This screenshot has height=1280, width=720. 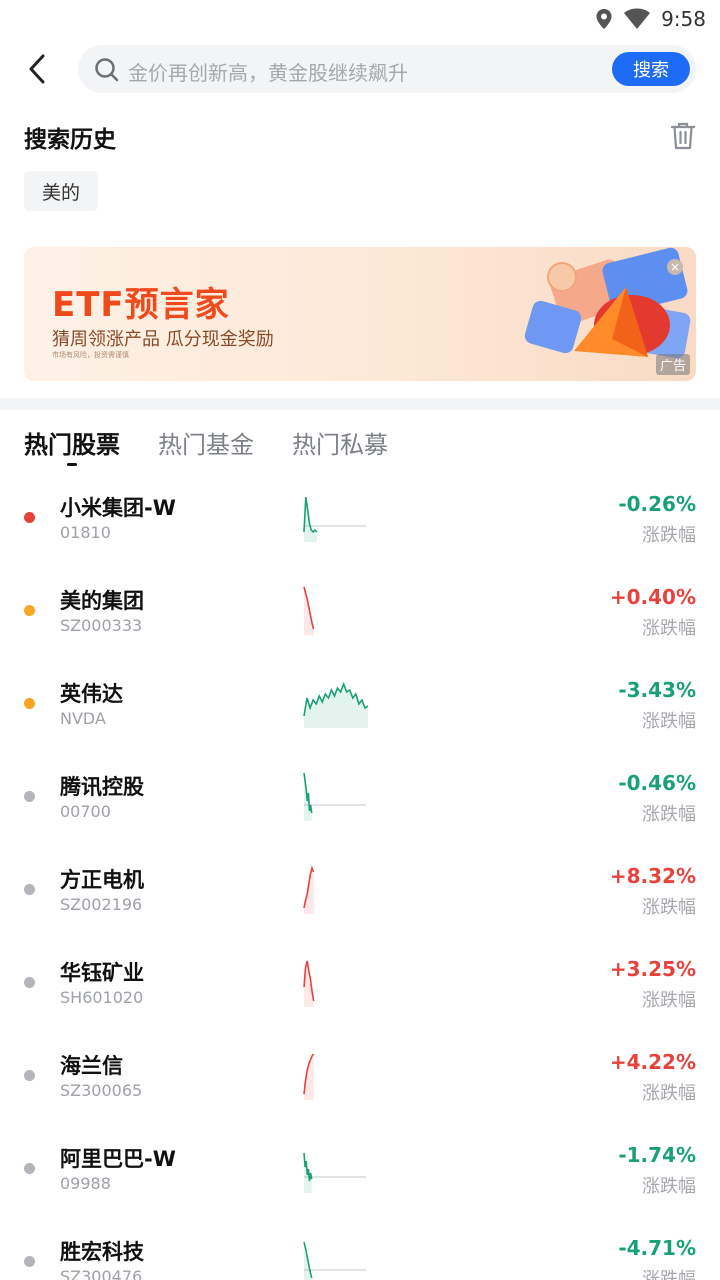 What do you see at coordinates (657, 1155) in the screenshot?
I see `change-percent: -1.74%` at bounding box center [657, 1155].